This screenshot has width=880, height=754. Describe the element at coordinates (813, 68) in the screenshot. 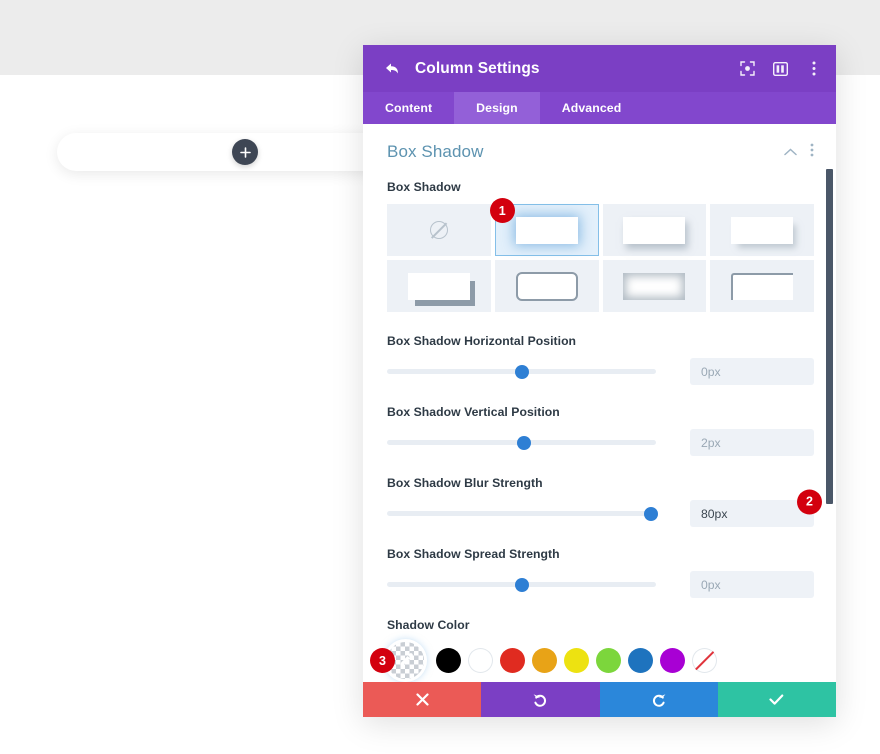

I see `kebab-menu-icon` at that location.